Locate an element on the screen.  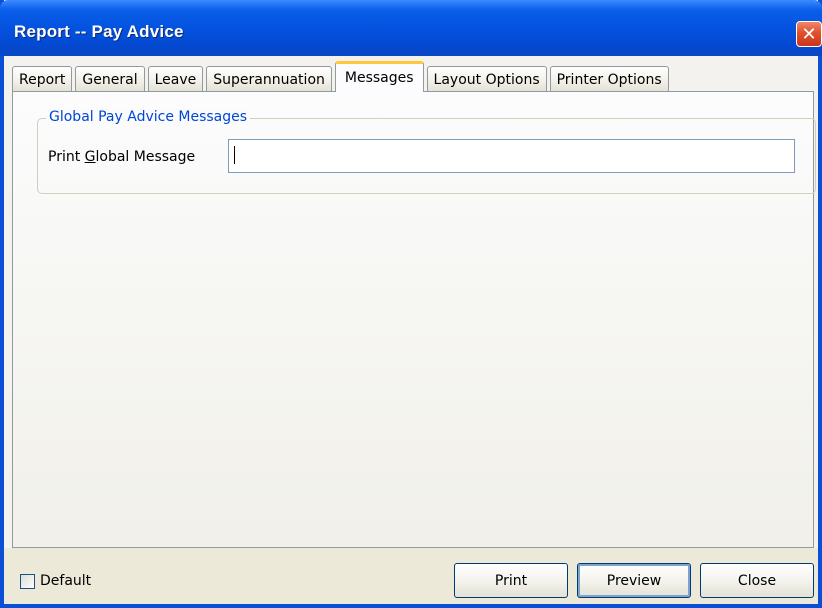
tab-superannuation: Superannuation is located at coordinates (269, 79).